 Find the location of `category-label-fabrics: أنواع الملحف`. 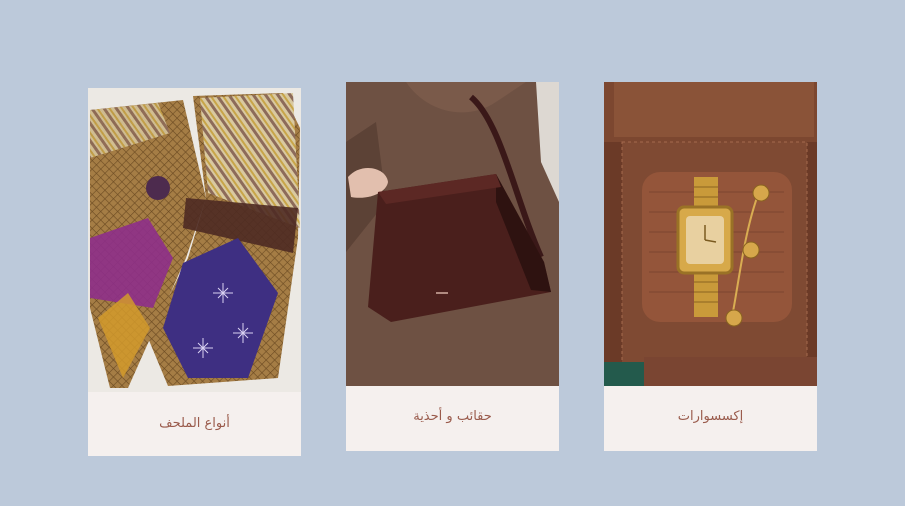

category-label-fabrics: أنواع الملحف is located at coordinates (194, 424).